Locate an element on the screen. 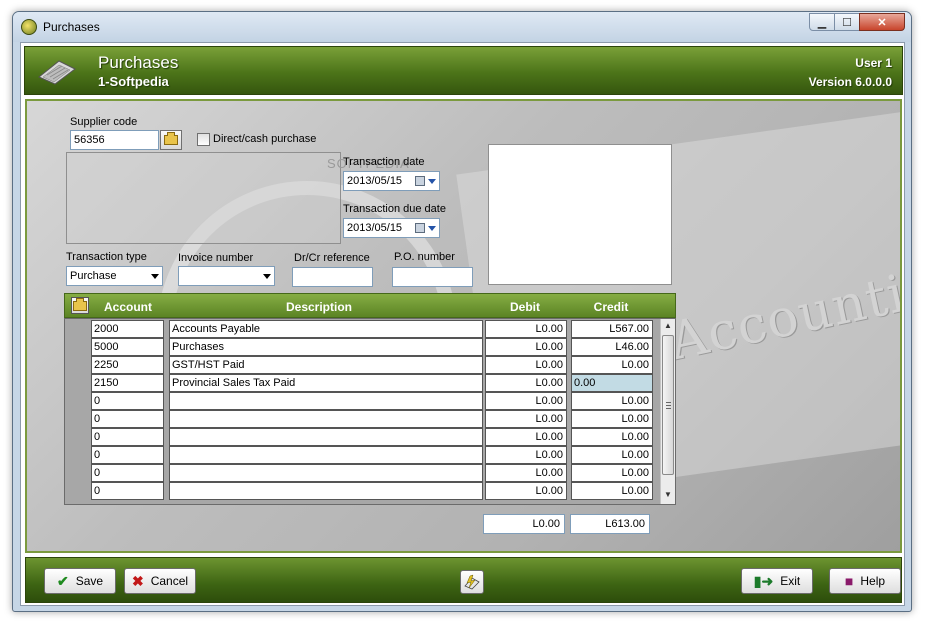 The image size is (932, 632). drcr-reference-input is located at coordinates (332, 277).